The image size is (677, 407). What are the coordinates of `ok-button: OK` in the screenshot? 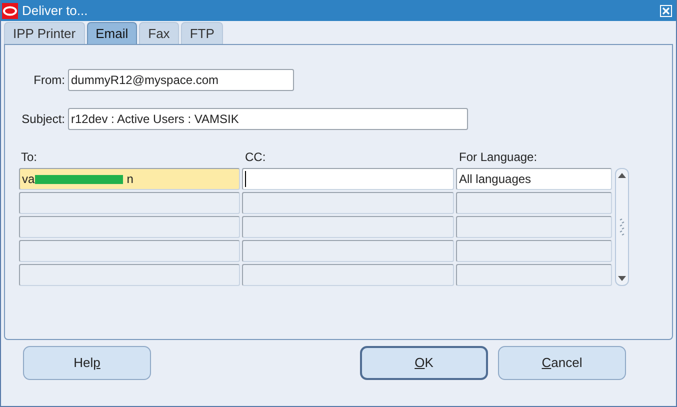 It's located at (424, 363).